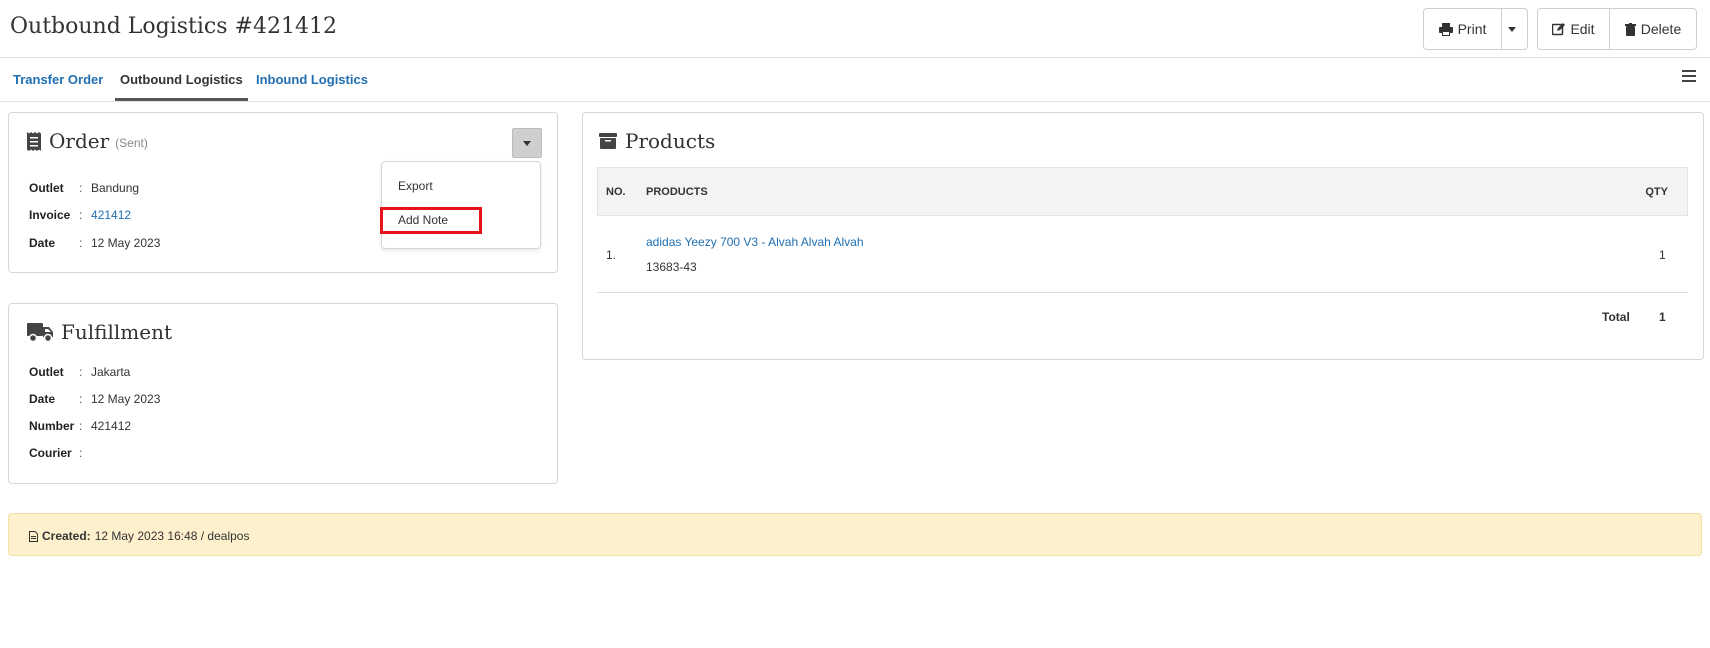 This screenshot has width=1710, height=648. I want to click on print-button-group: Print, so click(1475, 29).